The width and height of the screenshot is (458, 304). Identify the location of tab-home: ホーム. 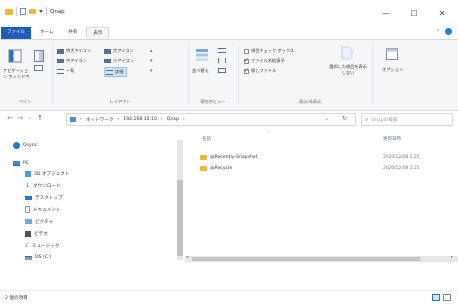
(46, 33).